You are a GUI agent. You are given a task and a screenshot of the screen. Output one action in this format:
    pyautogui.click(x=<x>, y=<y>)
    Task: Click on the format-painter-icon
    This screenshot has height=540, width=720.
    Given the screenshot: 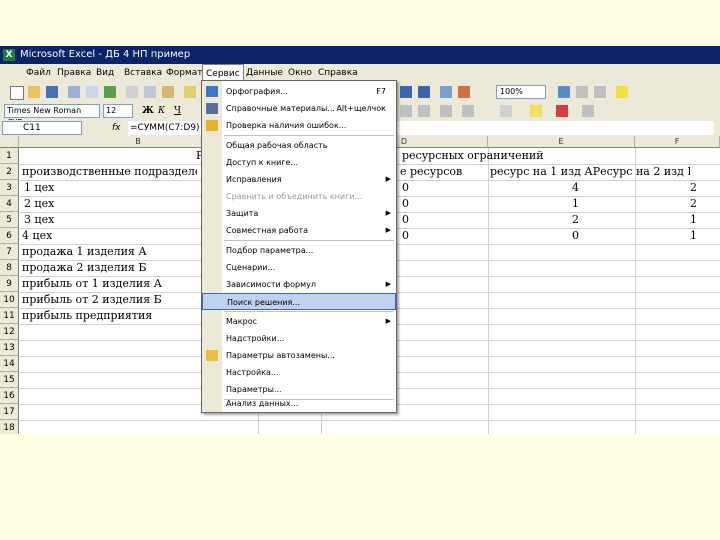 What is the action you would take?
    pyautogui.click(x=190, y=92)
    